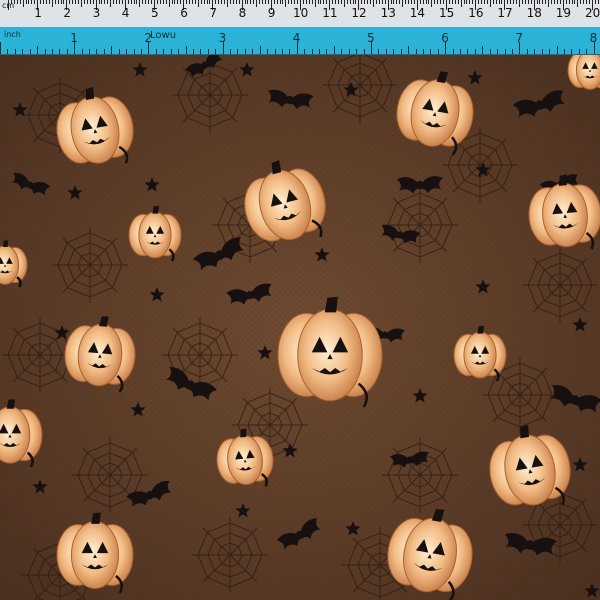 This screenshot has width=600, height=600. Describe the element at coordinates (96, 13) in the screenshot. I see `ruler-cm-number: 3` at that location.